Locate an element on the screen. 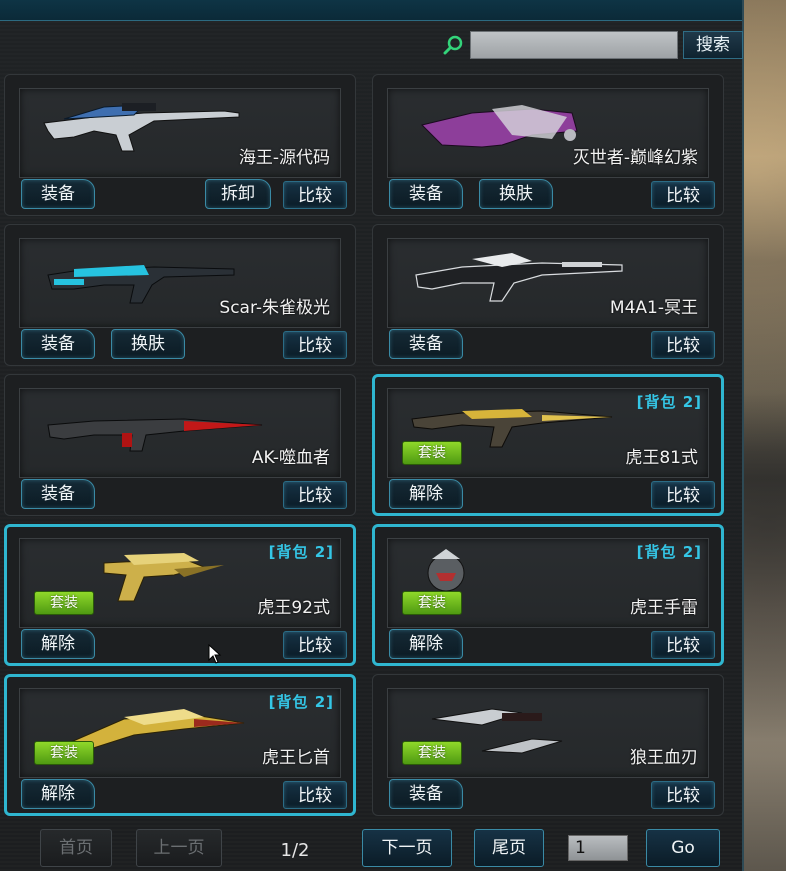  weapon-preview: AK-噬血者 is located at coordinates (180, 433).